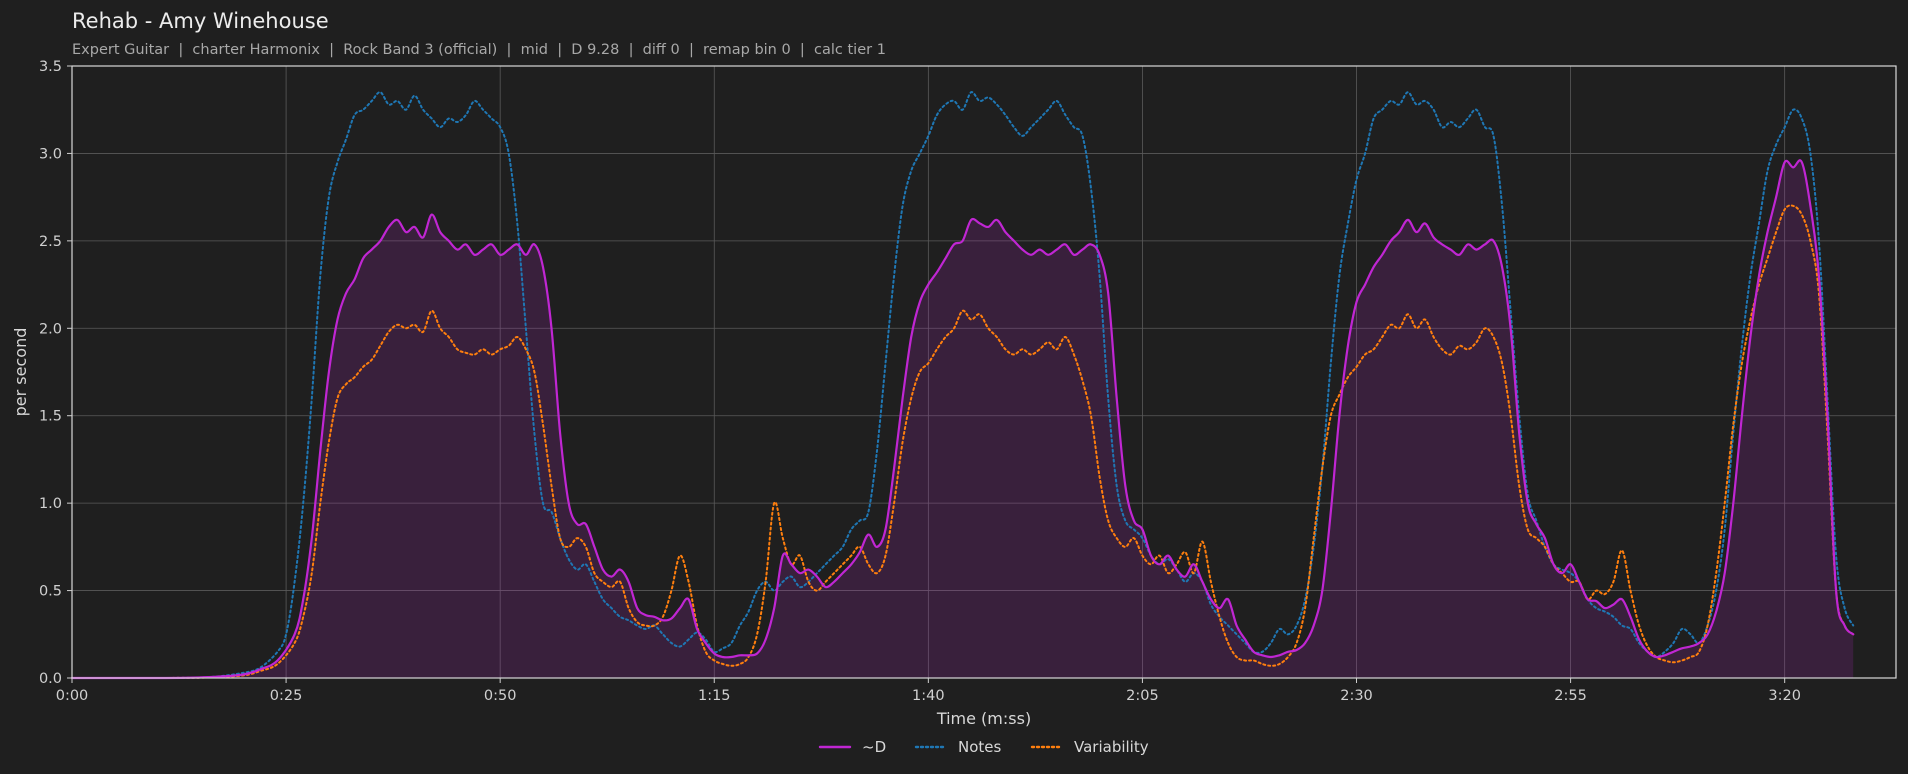 The image size is (1908, 774). What do you see at coordinates (72, 696) in the screenshot?
I see `x-tick-label: 0:00` at bounding box center [72, 696].